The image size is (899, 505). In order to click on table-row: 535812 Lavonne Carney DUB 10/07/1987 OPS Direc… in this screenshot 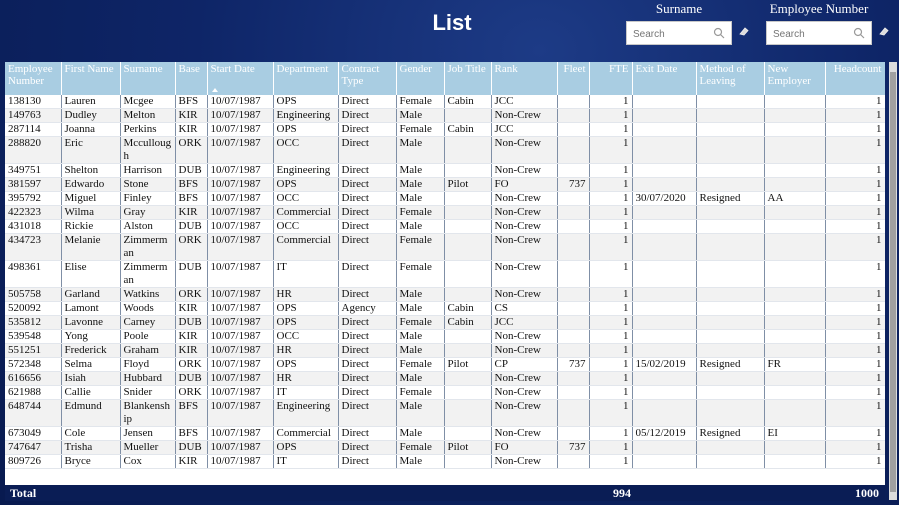, I will do `click(445, 322)`.